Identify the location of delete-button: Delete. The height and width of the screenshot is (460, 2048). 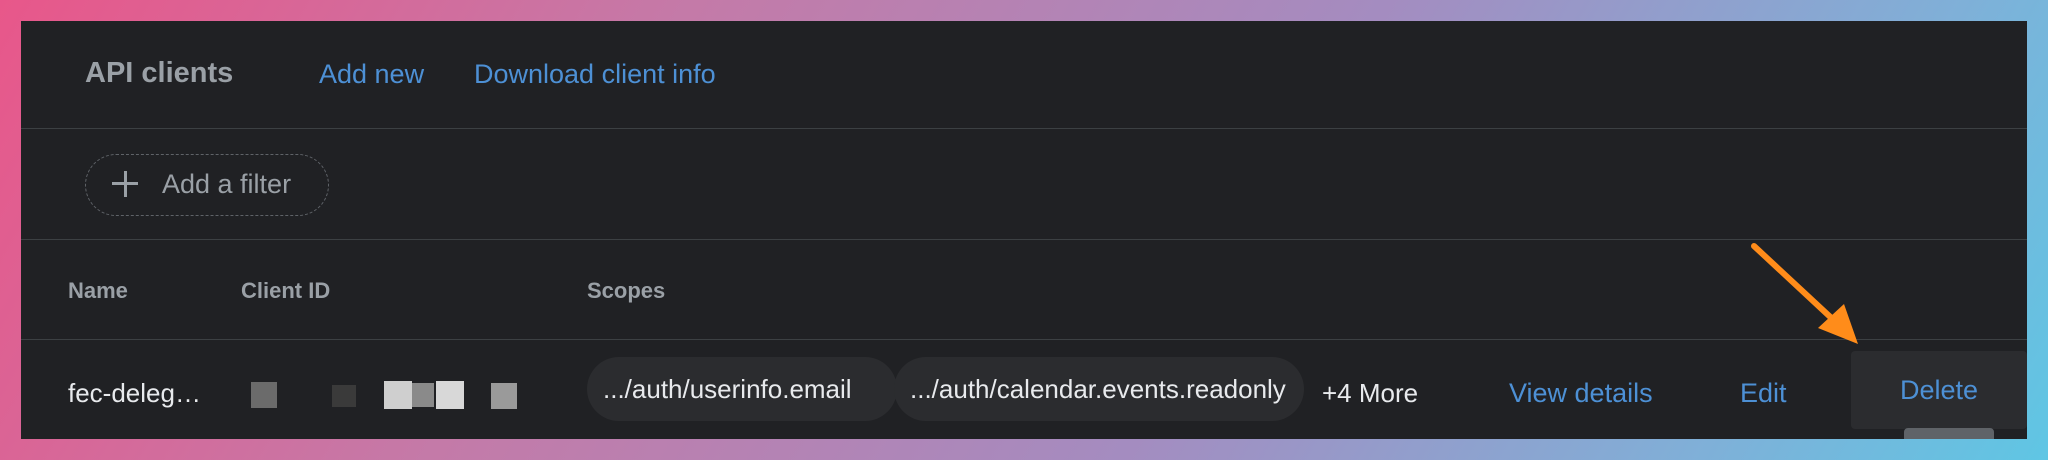
(1939, 390).